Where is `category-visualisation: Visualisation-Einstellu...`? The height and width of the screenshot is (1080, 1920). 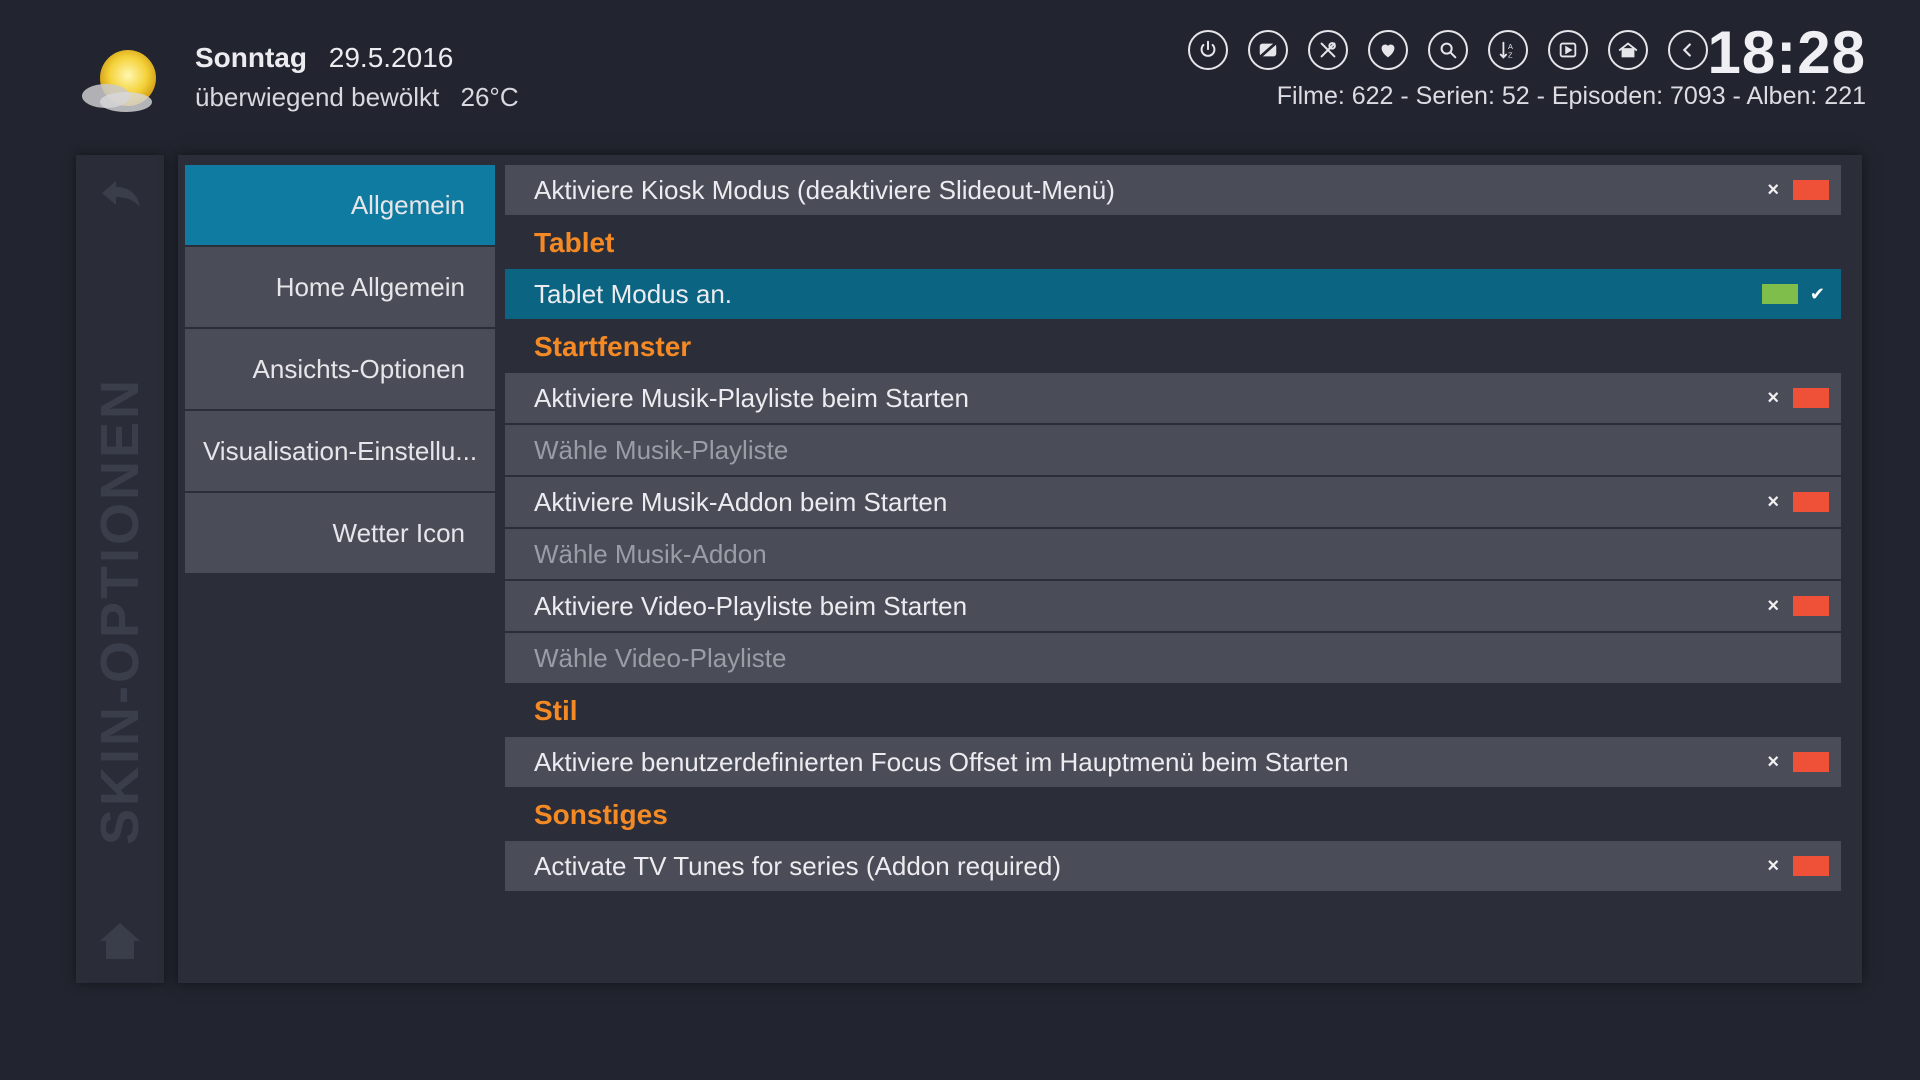
category-visualisation: Visualisation-Einstellu... is located at coordinates (340, 451).